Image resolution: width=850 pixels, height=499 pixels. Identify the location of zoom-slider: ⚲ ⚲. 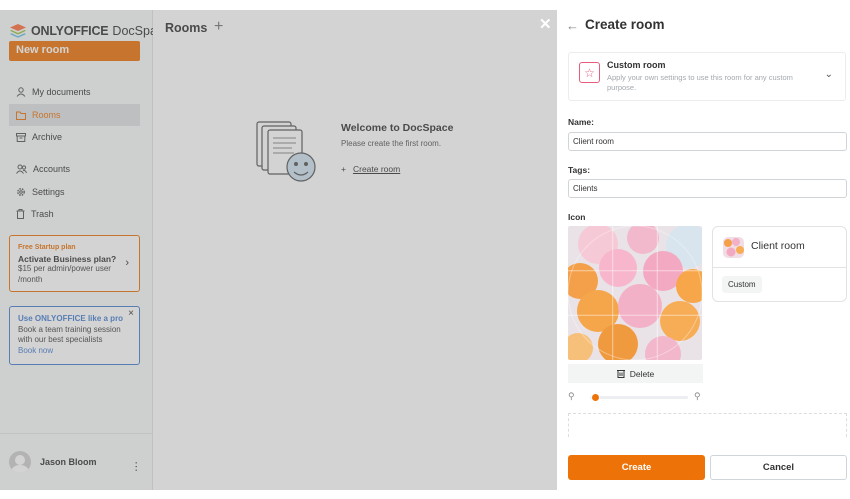
(635, 397).